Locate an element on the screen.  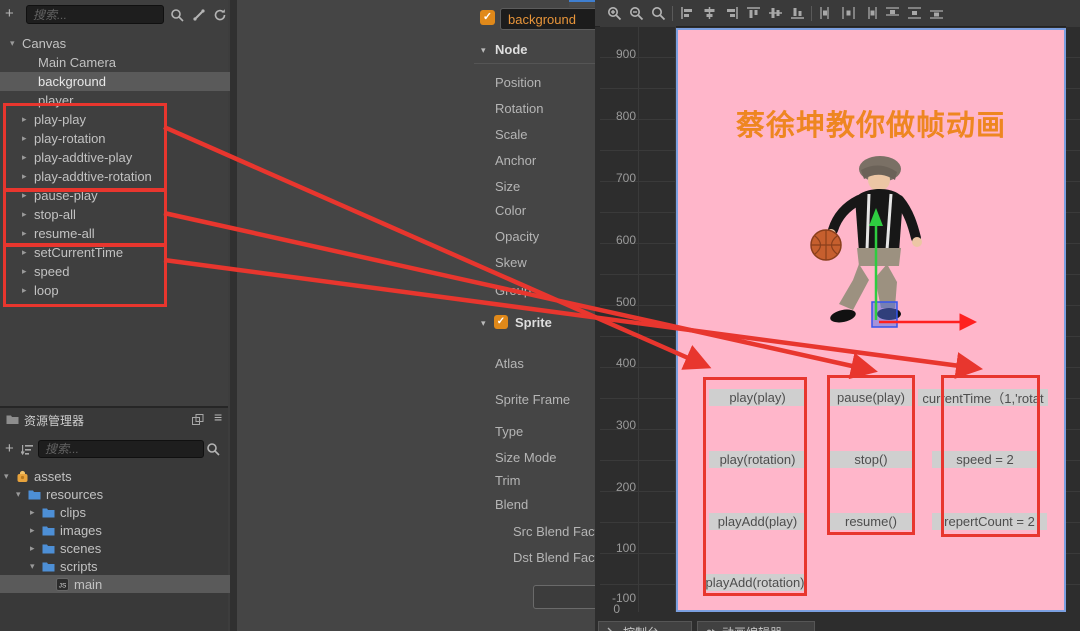
tree-item-label: play-play is located at coordinates (60, 119).